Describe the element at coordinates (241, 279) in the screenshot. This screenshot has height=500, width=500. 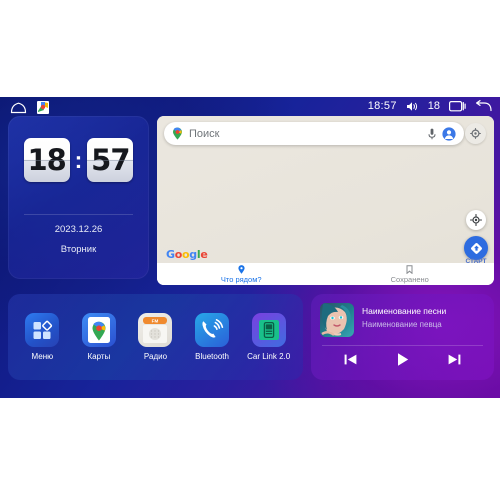
I see `map-tab-nearby-label: Что рядом?` at that location.